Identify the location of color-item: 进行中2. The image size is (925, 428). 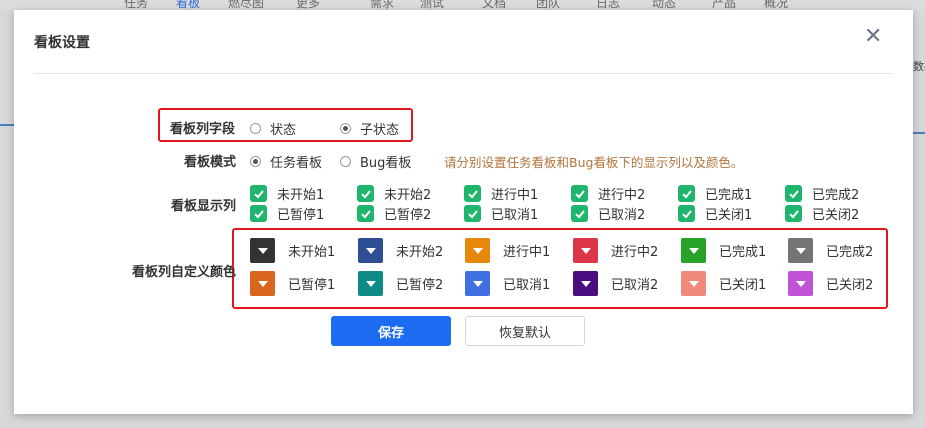
(615, 250).